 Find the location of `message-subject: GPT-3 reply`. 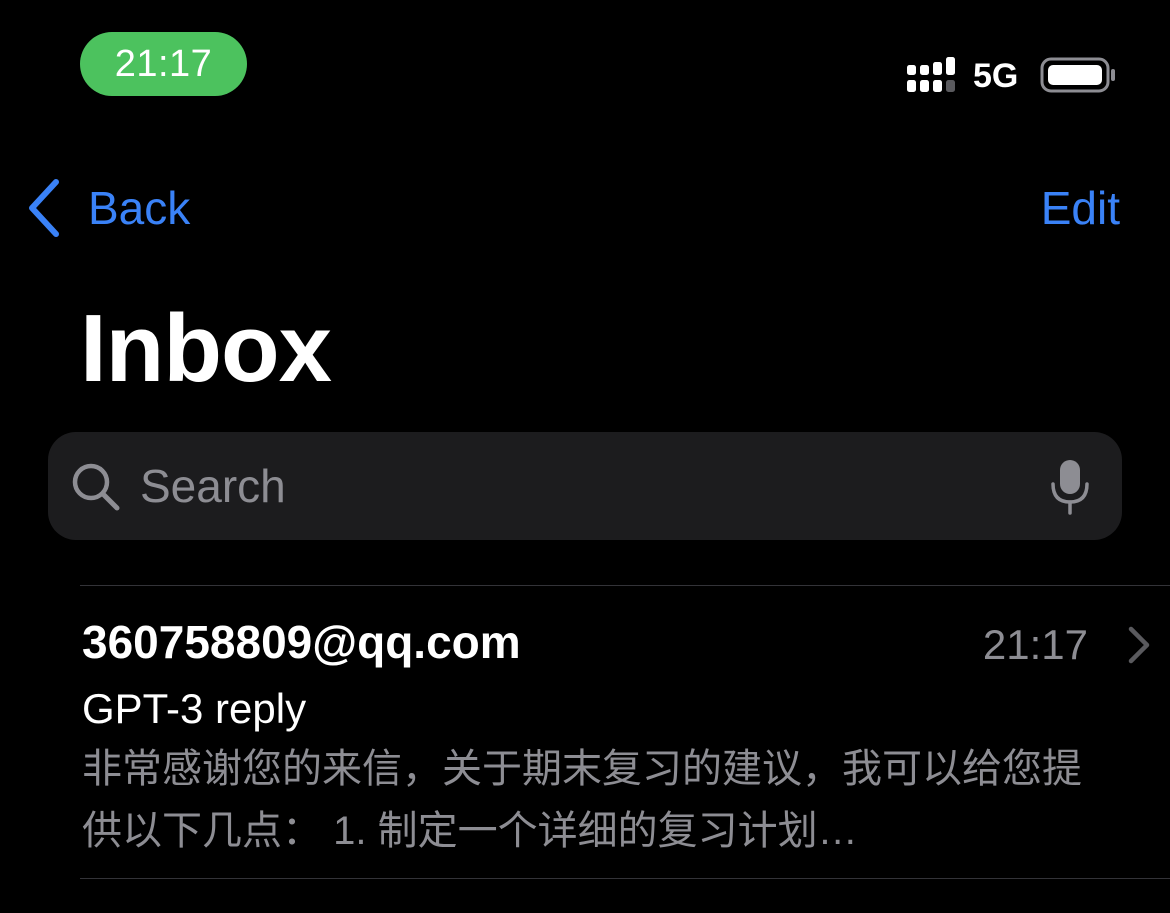

message-subject: GPT-3 reply is located at coordinates (194, 708).